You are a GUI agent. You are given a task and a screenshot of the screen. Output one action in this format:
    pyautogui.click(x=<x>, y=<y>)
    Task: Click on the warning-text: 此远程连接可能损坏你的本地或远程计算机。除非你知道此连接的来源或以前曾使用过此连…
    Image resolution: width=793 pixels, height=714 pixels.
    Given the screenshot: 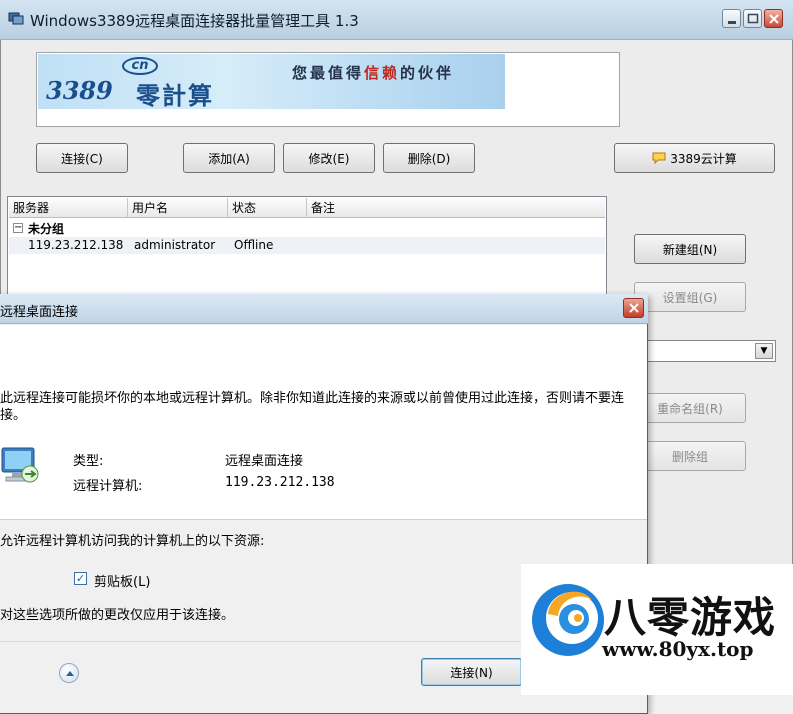 What is the action you would take?
    pyautogui.click(x=312, y=407)
    